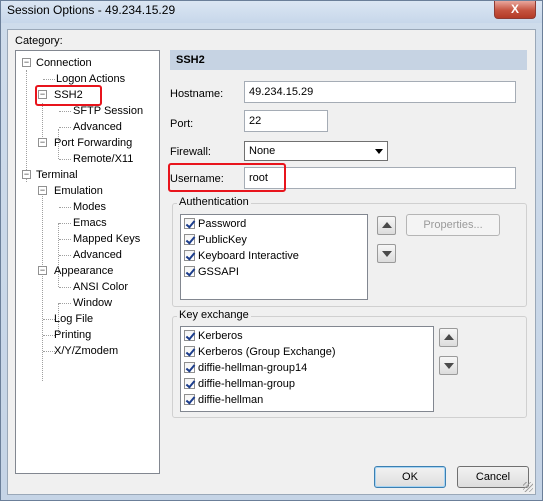 The height and width of the screenshot is (501, 543). What do you see at coordinates (214, 315) in the screenshot?
I see `key-exchange-title: Key exchange` at bounding box center [214, 315].